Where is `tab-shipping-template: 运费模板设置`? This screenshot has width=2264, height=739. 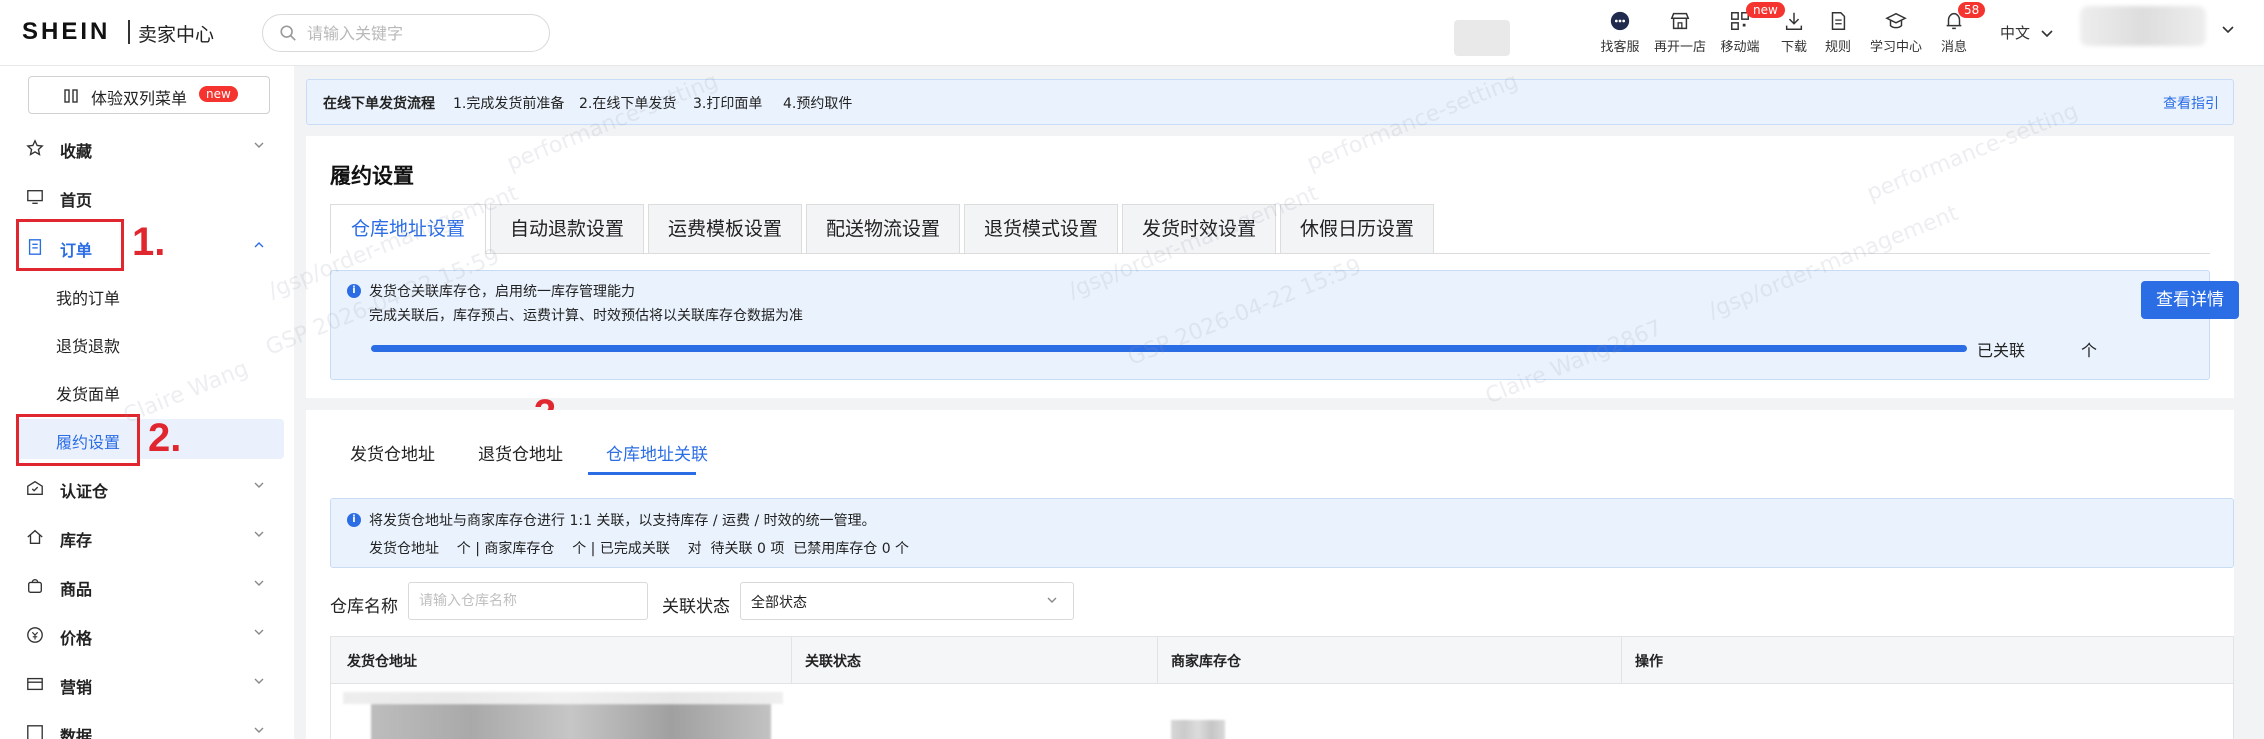 tab-shipping-template: 运费模板设置 is located at coordinates (725, 229).